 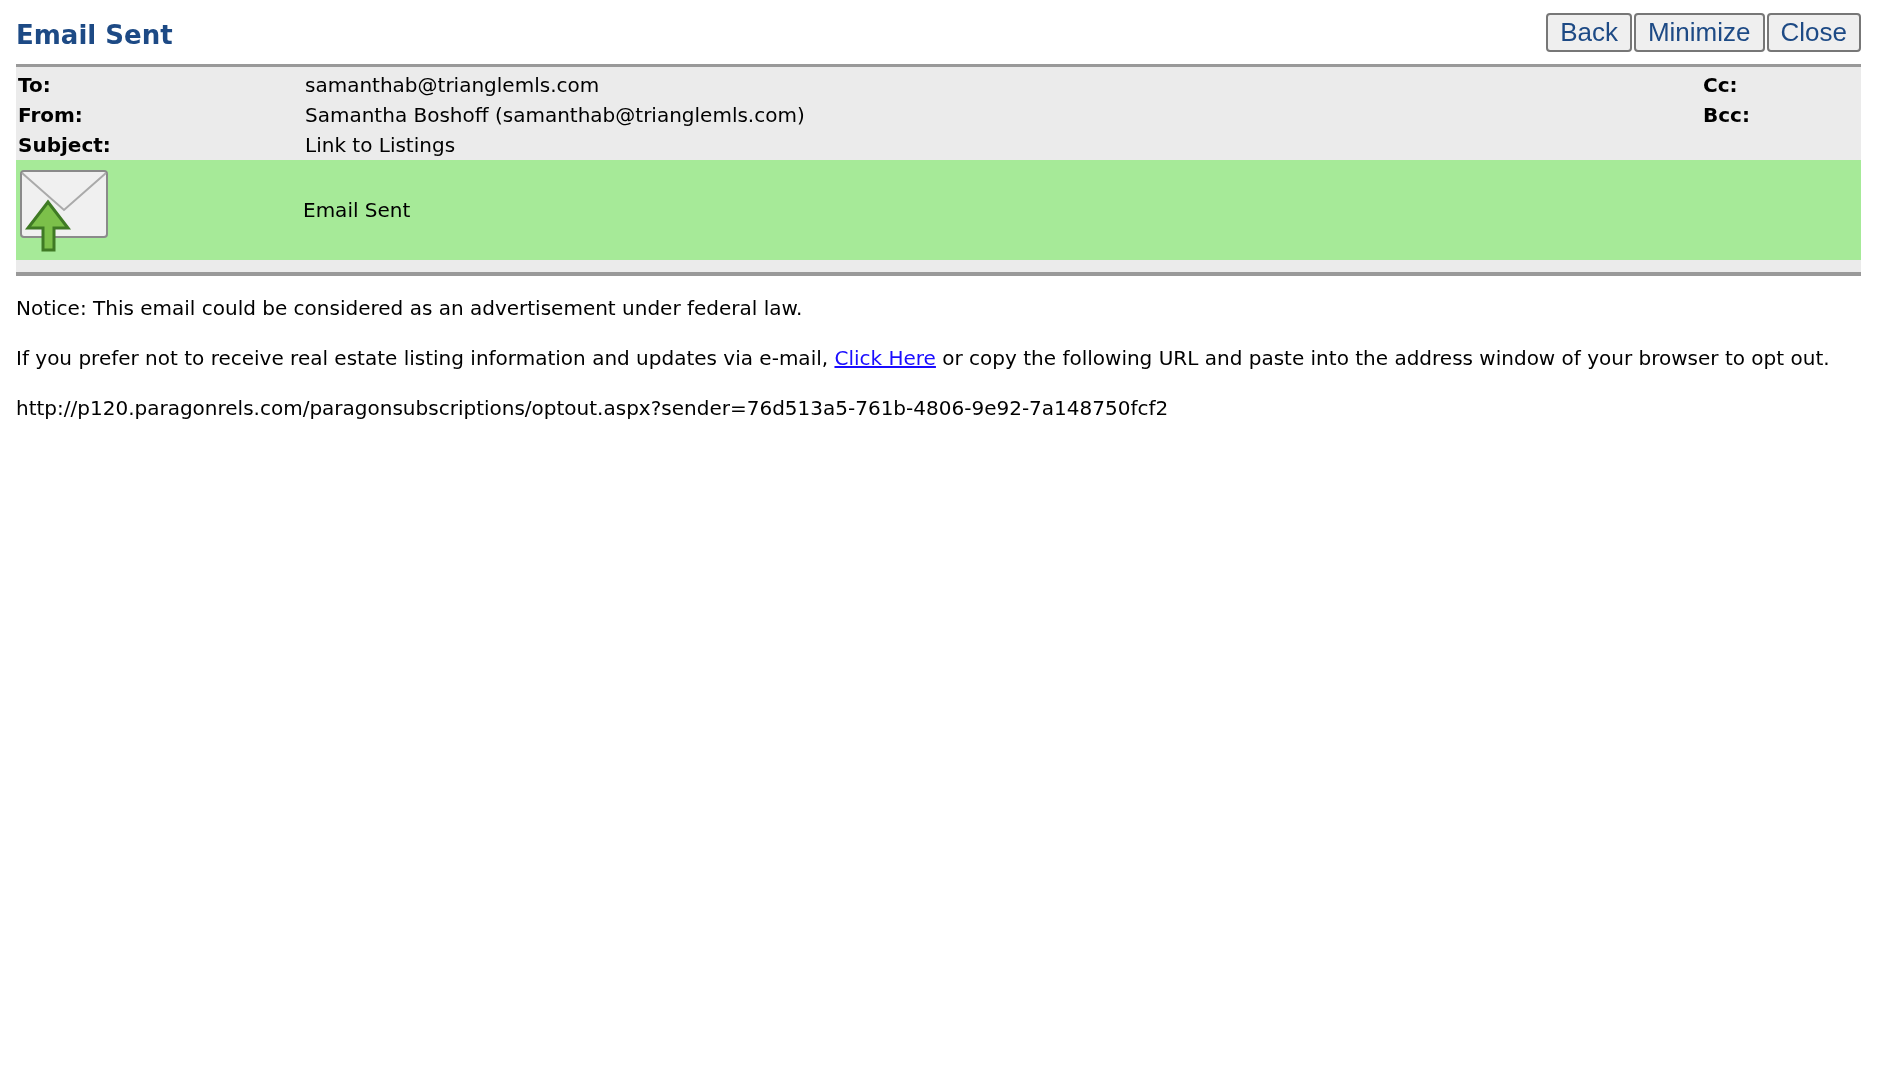 I want to click on notice-text: Notice: This email could be considered as an advertisement under federal law., so click(x=410, y=308).